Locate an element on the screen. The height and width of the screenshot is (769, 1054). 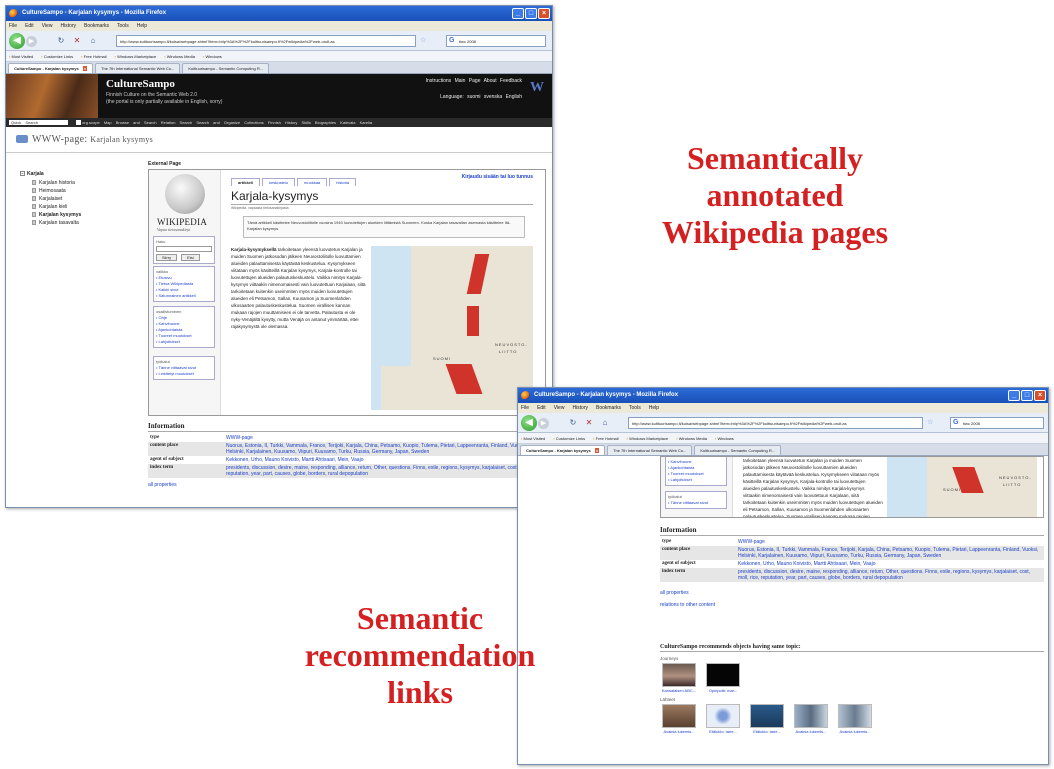
go-button: Siirry is located at coordinates (167, 257).